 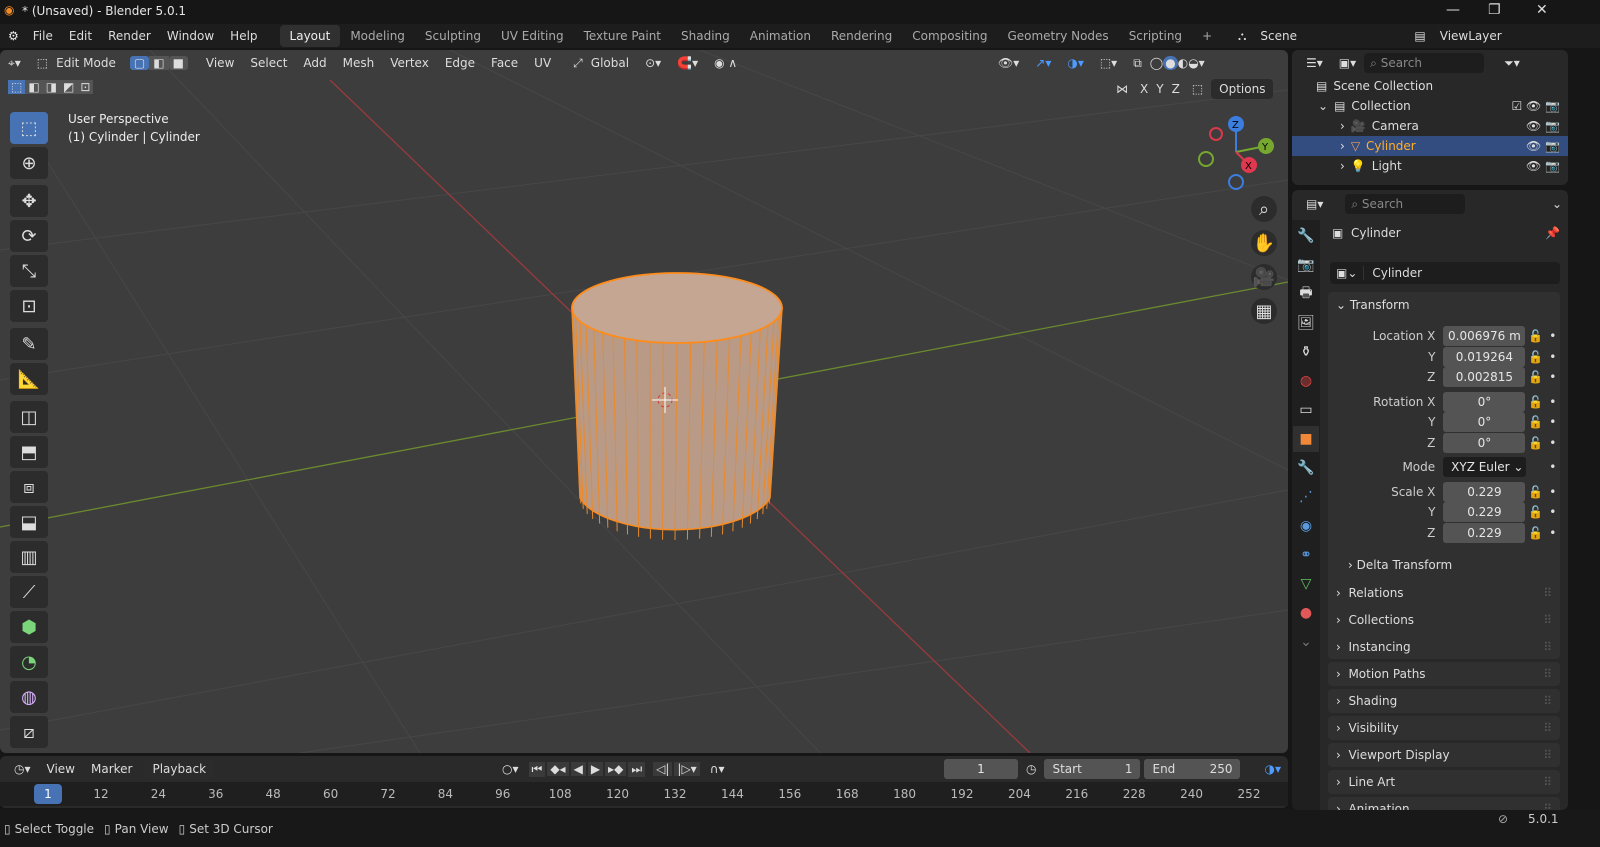 What do you see at coordinates (453, 36) in the screenshot?
I see `tab-sculpting: Sculpting` at bounding box center [453, 36].